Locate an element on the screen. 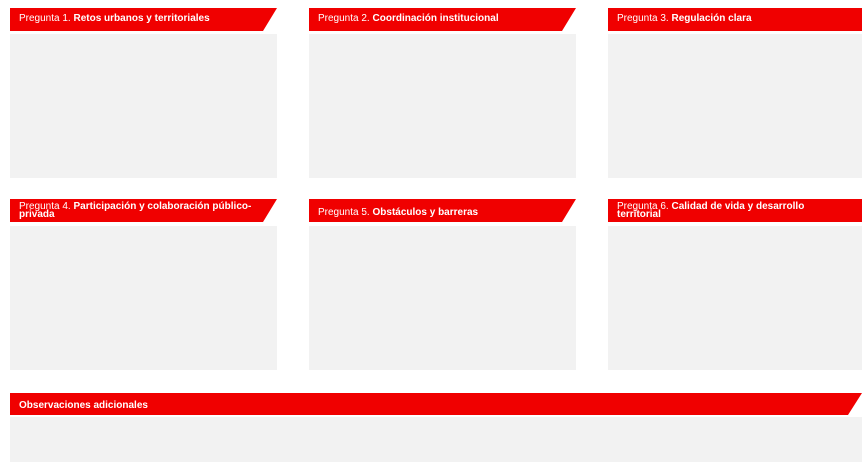  question-panel-3: Pregunta 3. Regulación clara is located at coordinates (735, 93).